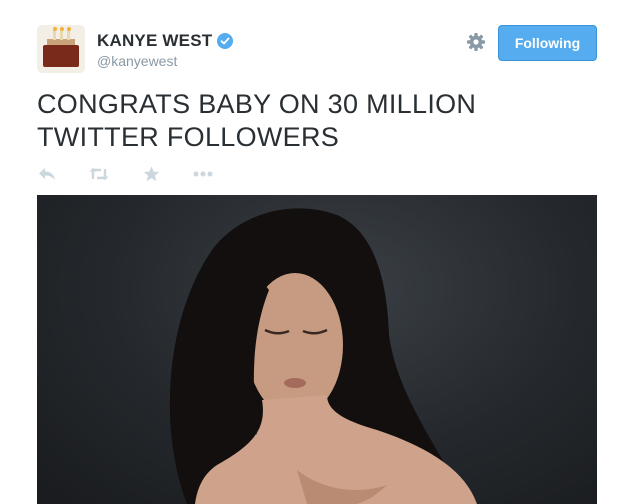  I want to click on following-button: Following, so click(547, 43).